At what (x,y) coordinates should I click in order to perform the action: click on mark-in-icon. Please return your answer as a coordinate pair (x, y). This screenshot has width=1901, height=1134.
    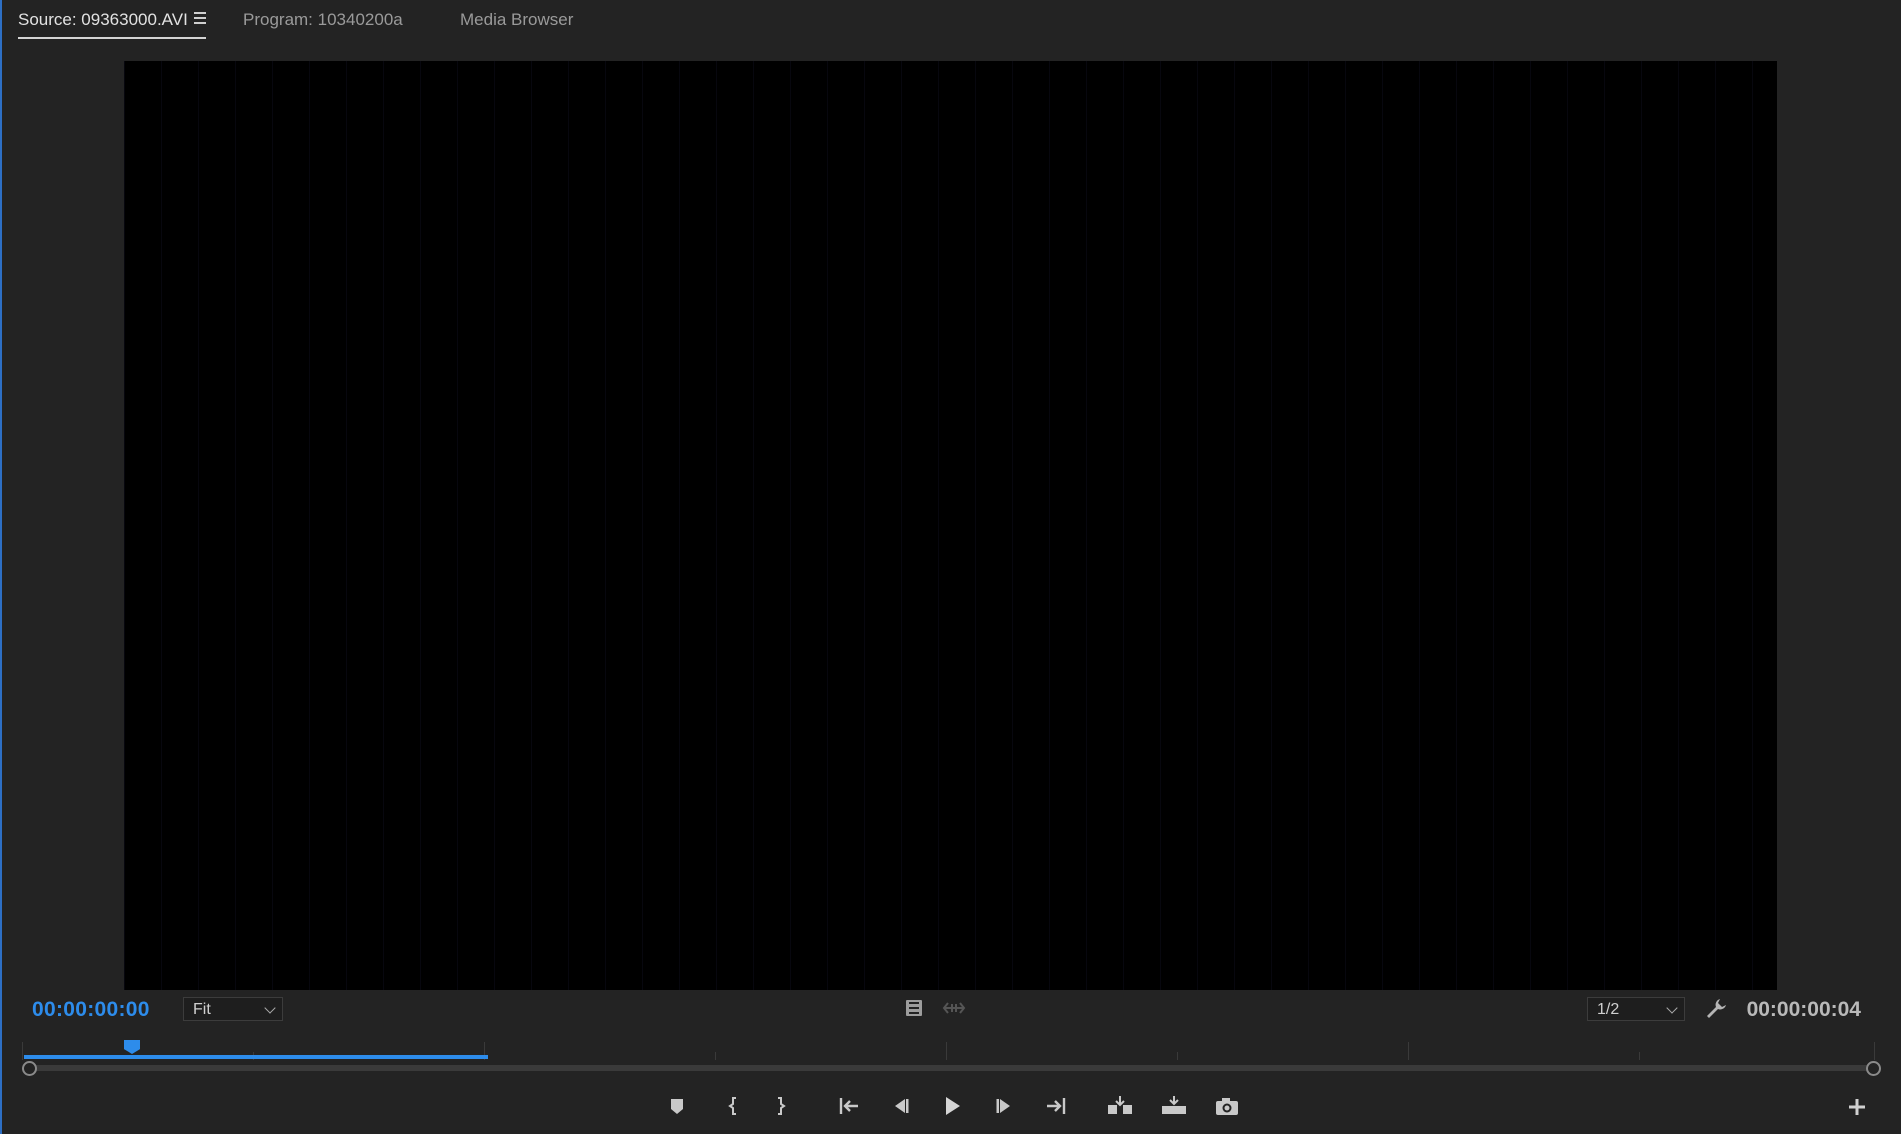
    Looking at the image, I should click on (732, 1106).